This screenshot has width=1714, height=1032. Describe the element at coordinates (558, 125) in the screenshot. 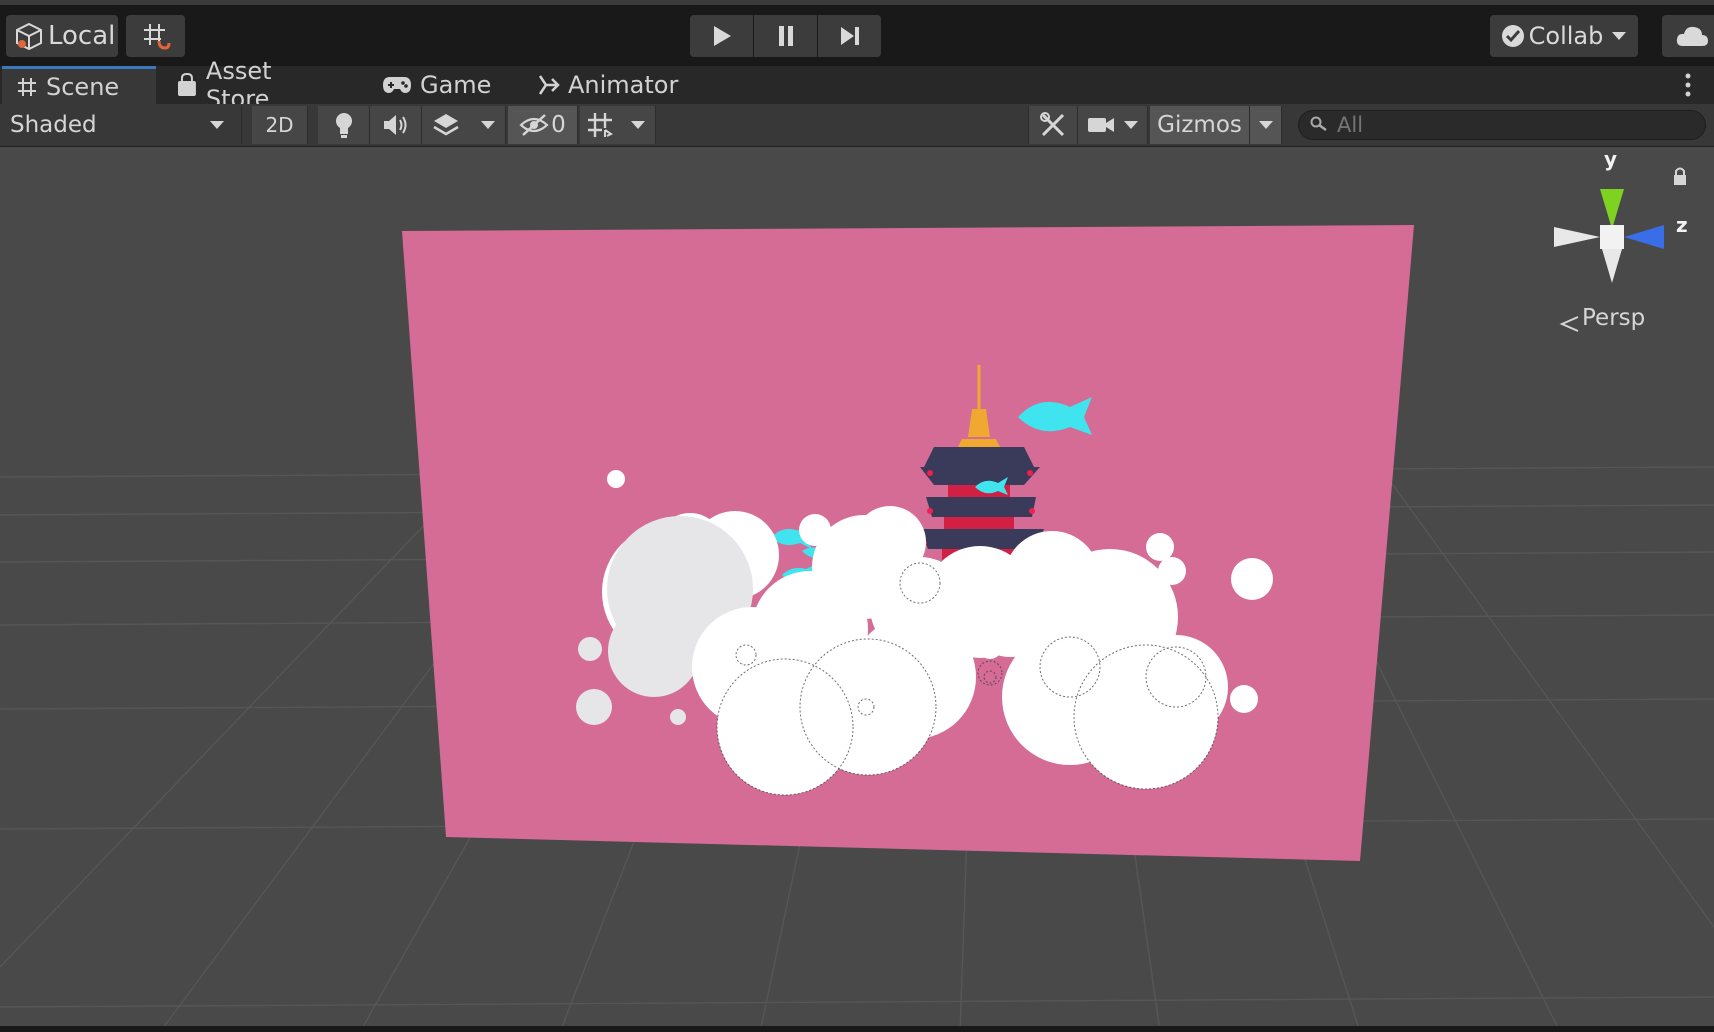

I see `hidden-count: 0` at that location.